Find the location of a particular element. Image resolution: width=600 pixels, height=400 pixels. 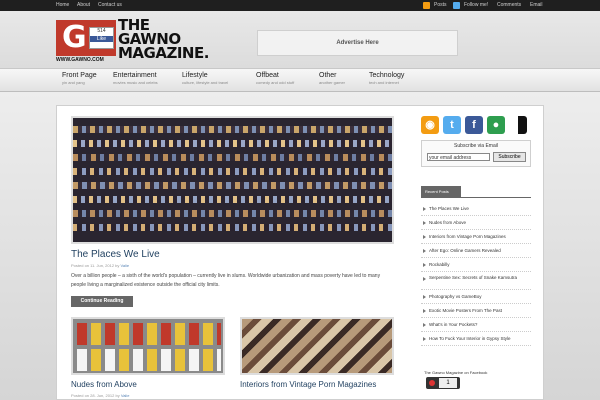

nav-item-entertainment: Entertainment movies music and celebs is located at coordinates (135, 78).